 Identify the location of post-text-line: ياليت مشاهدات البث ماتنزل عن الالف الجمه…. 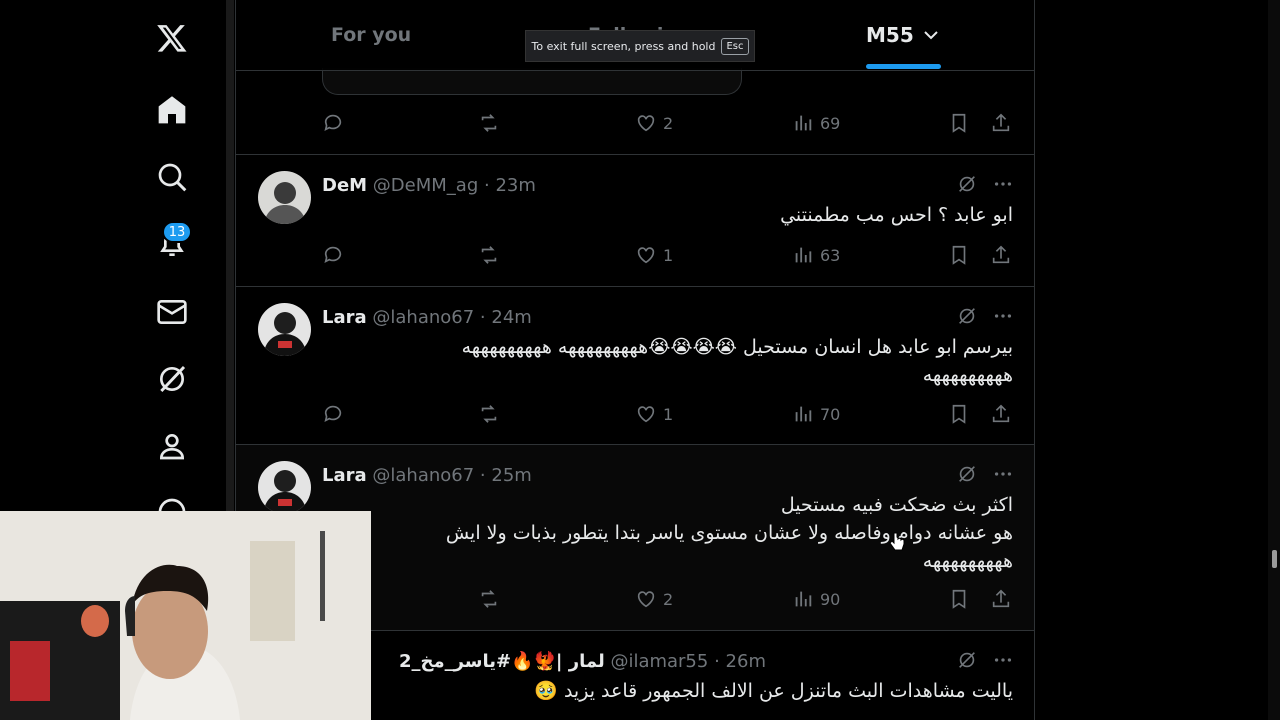
(773, 691).